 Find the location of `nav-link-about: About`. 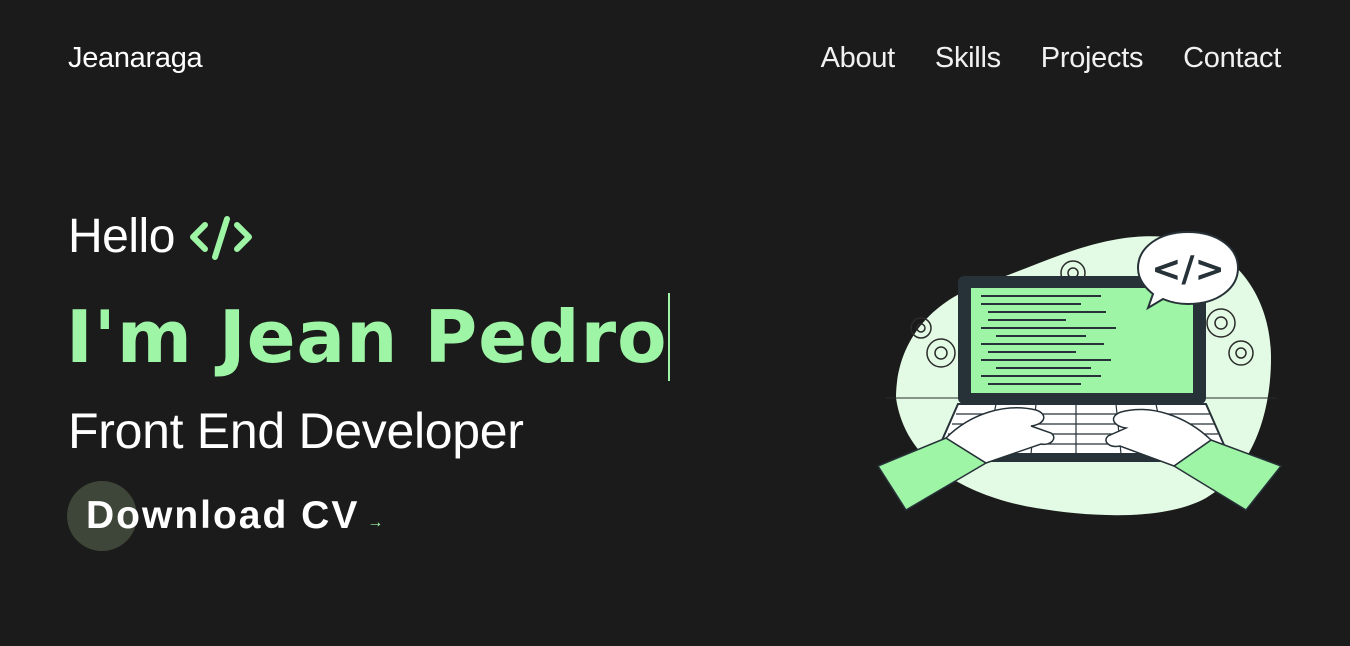

nav-link-about: About is located at coordinates (858, 58).